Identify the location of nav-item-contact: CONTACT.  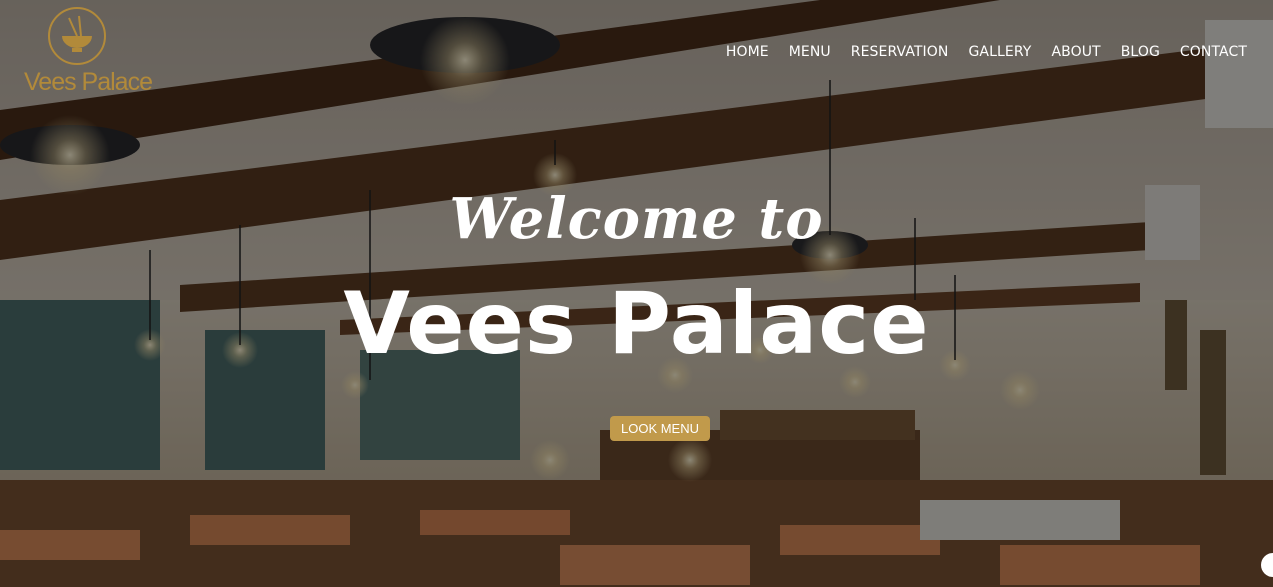
(1213, 52).